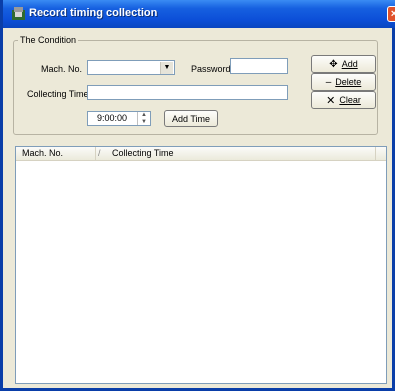 Image resolution: width=395 pixels, height=391 pixels. Describe the element at coordinates (331, 100) in the screenshot. I see `clear-icon: ✕` at that location.